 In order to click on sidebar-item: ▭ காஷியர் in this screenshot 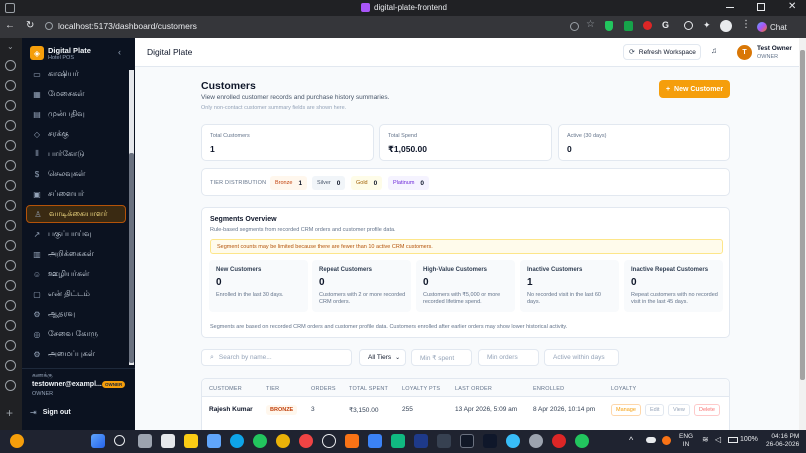, I will do `click(76, 74)`.